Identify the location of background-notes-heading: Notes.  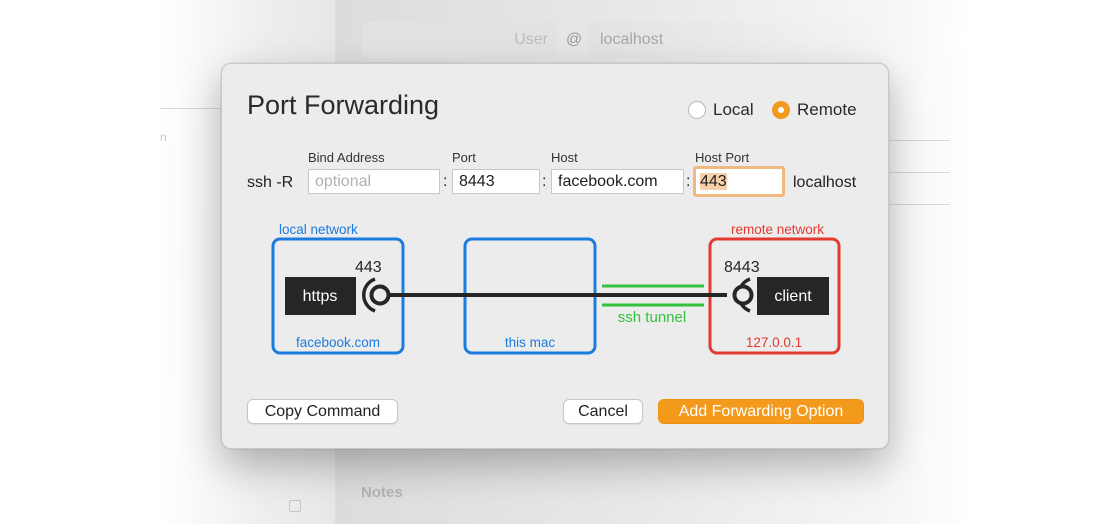
(382, 492).